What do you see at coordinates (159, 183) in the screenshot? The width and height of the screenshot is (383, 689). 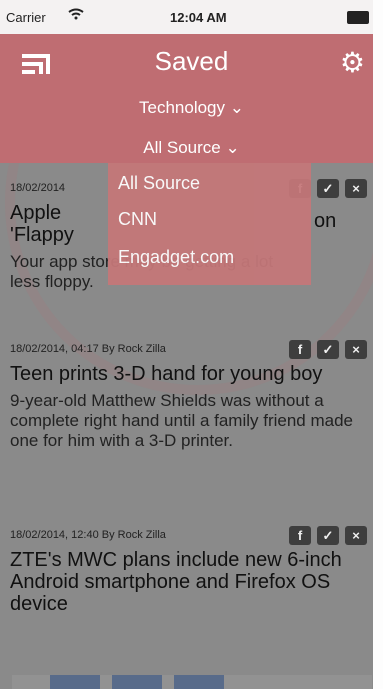 I see `source-menu-item-all: All Source` at bounding box center [159, 183].